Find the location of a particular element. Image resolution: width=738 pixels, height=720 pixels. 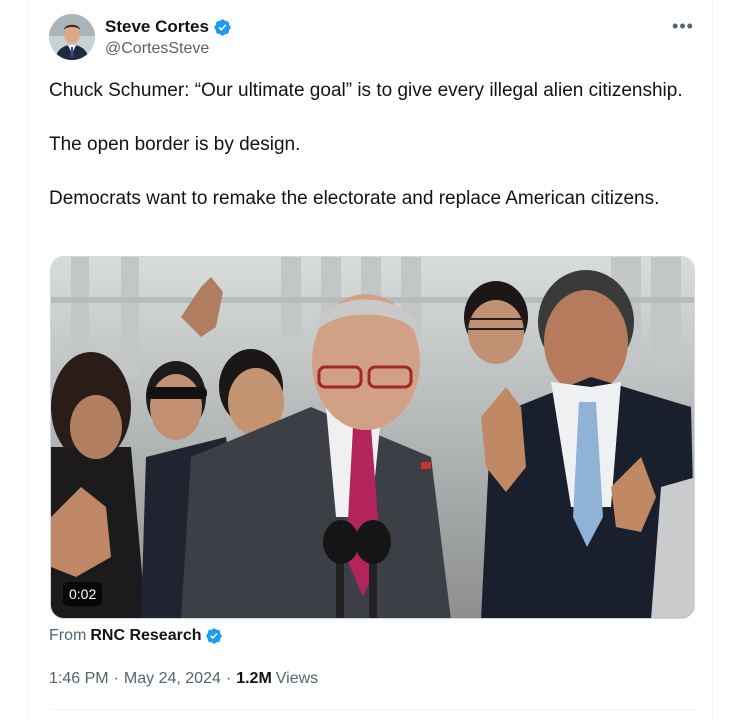

media-attribution: From RNC Research is located at coordinates (136, 636).